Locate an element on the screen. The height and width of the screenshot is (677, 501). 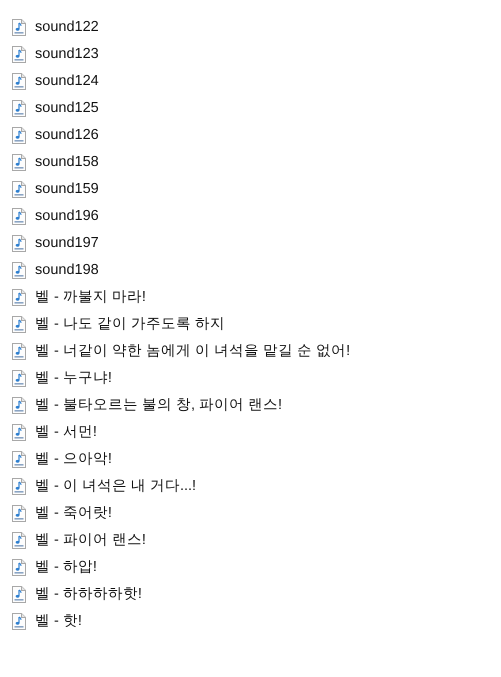
file-name: sound126 is located at coordinates (67, 135).